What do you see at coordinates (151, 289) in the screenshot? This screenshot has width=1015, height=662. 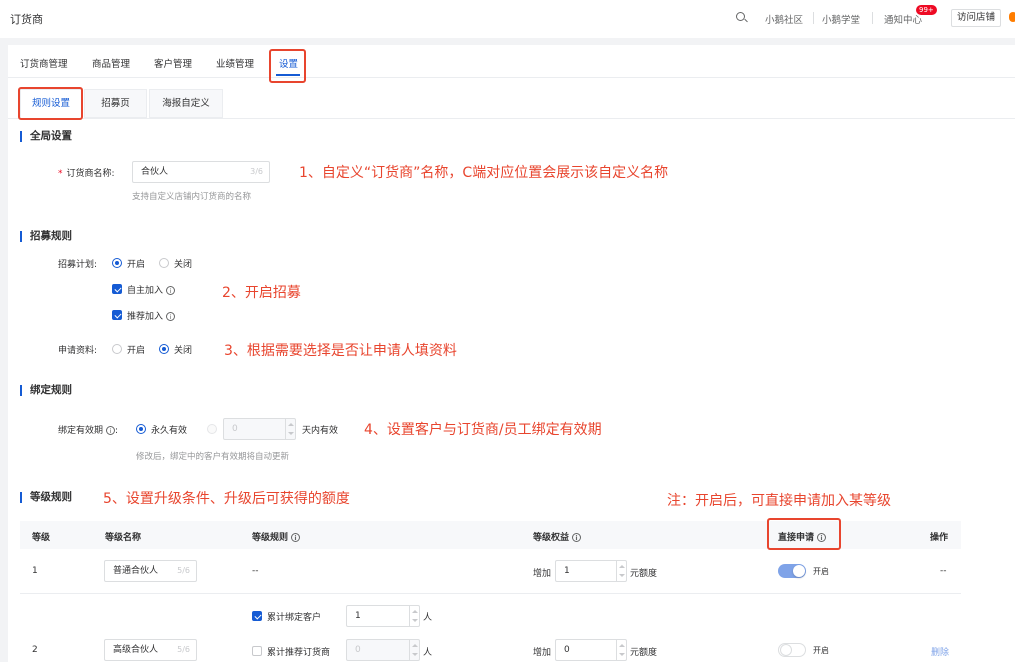 I see `self-join-label: 自主加入 i` at bounding box center [151, 289].